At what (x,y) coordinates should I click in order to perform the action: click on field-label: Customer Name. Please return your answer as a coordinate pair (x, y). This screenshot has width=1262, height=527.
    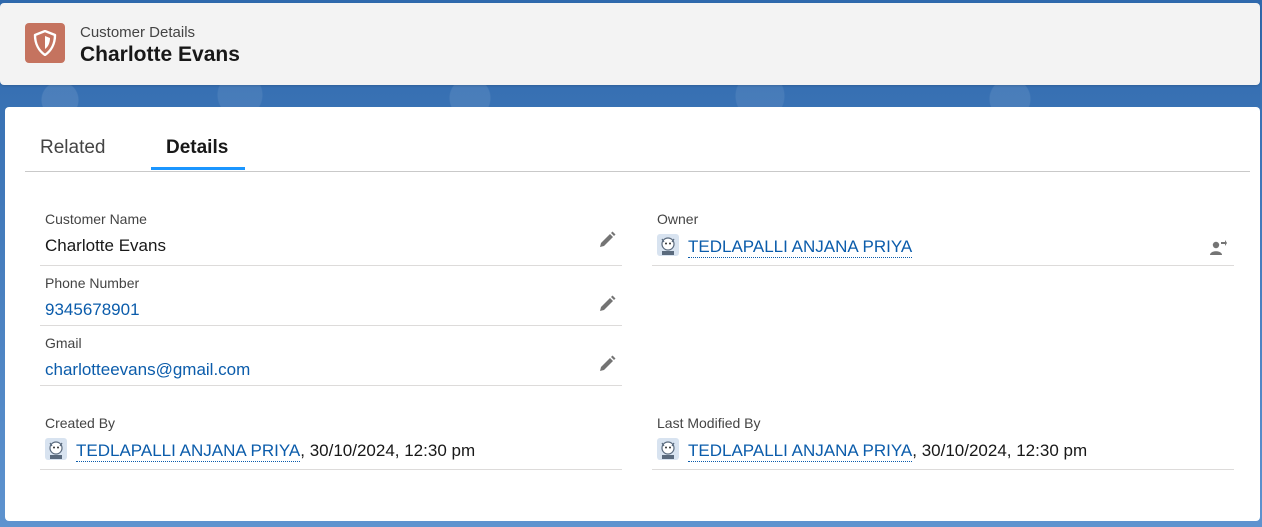
    Looking at the image, I should click on (96, 219).